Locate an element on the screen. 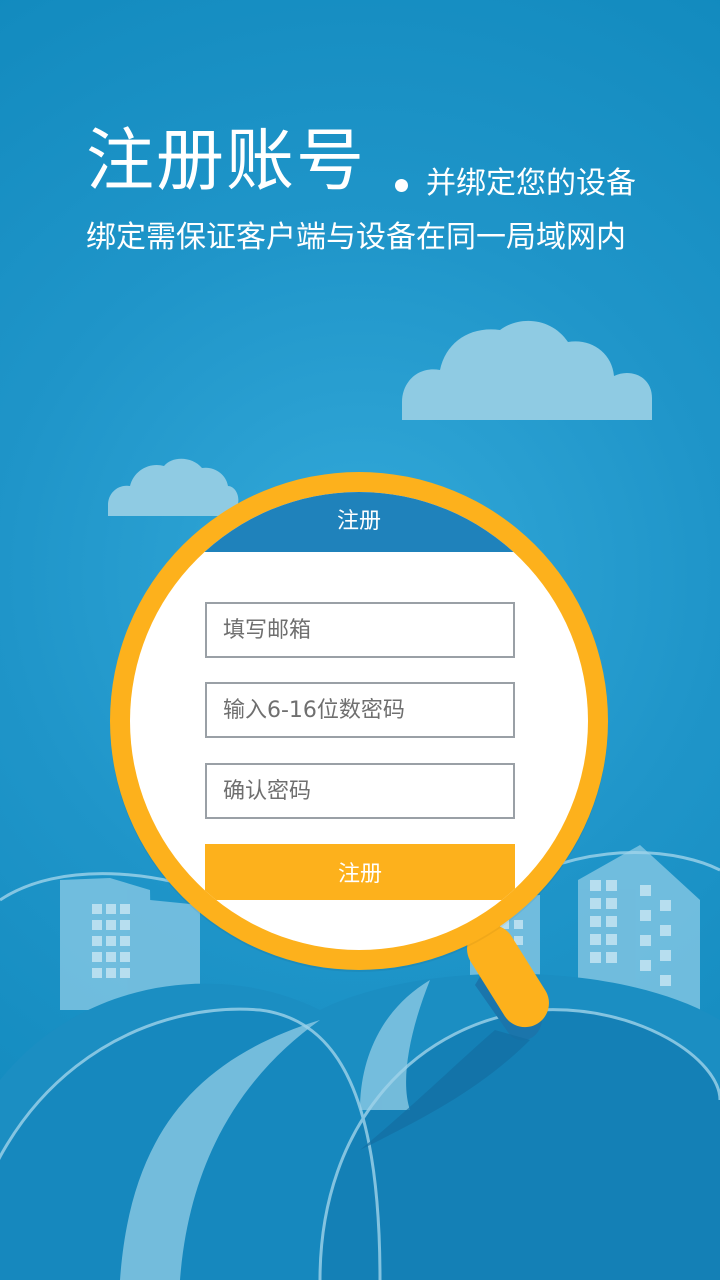  bullet-dot-icon is located at coordinates (401, 185).